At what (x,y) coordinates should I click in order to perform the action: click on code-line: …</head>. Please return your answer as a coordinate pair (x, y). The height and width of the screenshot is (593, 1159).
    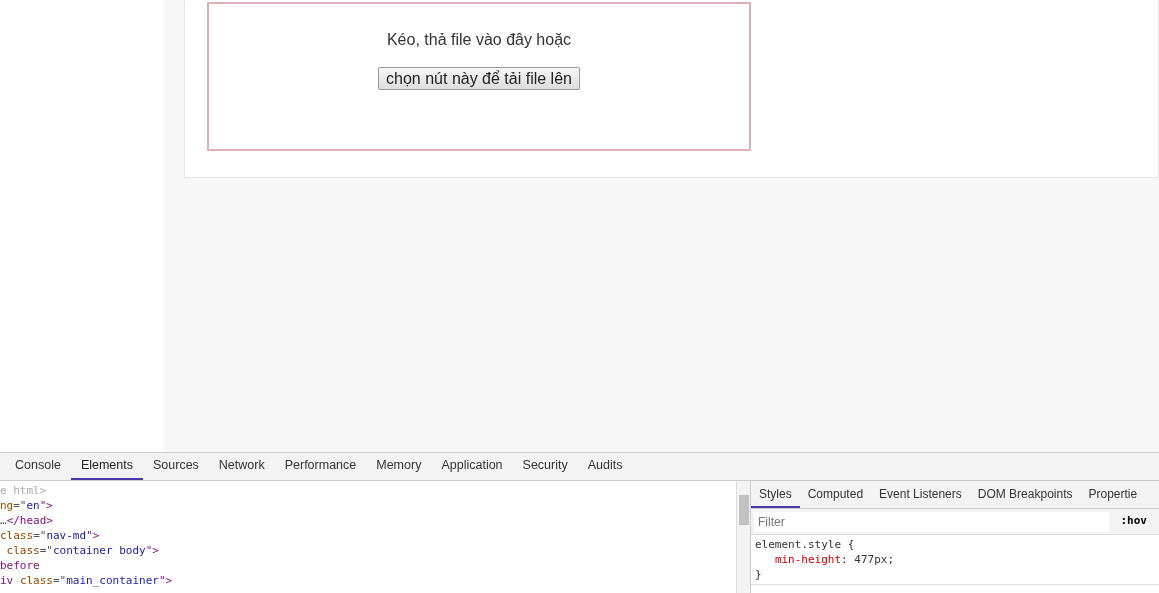
    Looking at the image, I should click on (368, 520).